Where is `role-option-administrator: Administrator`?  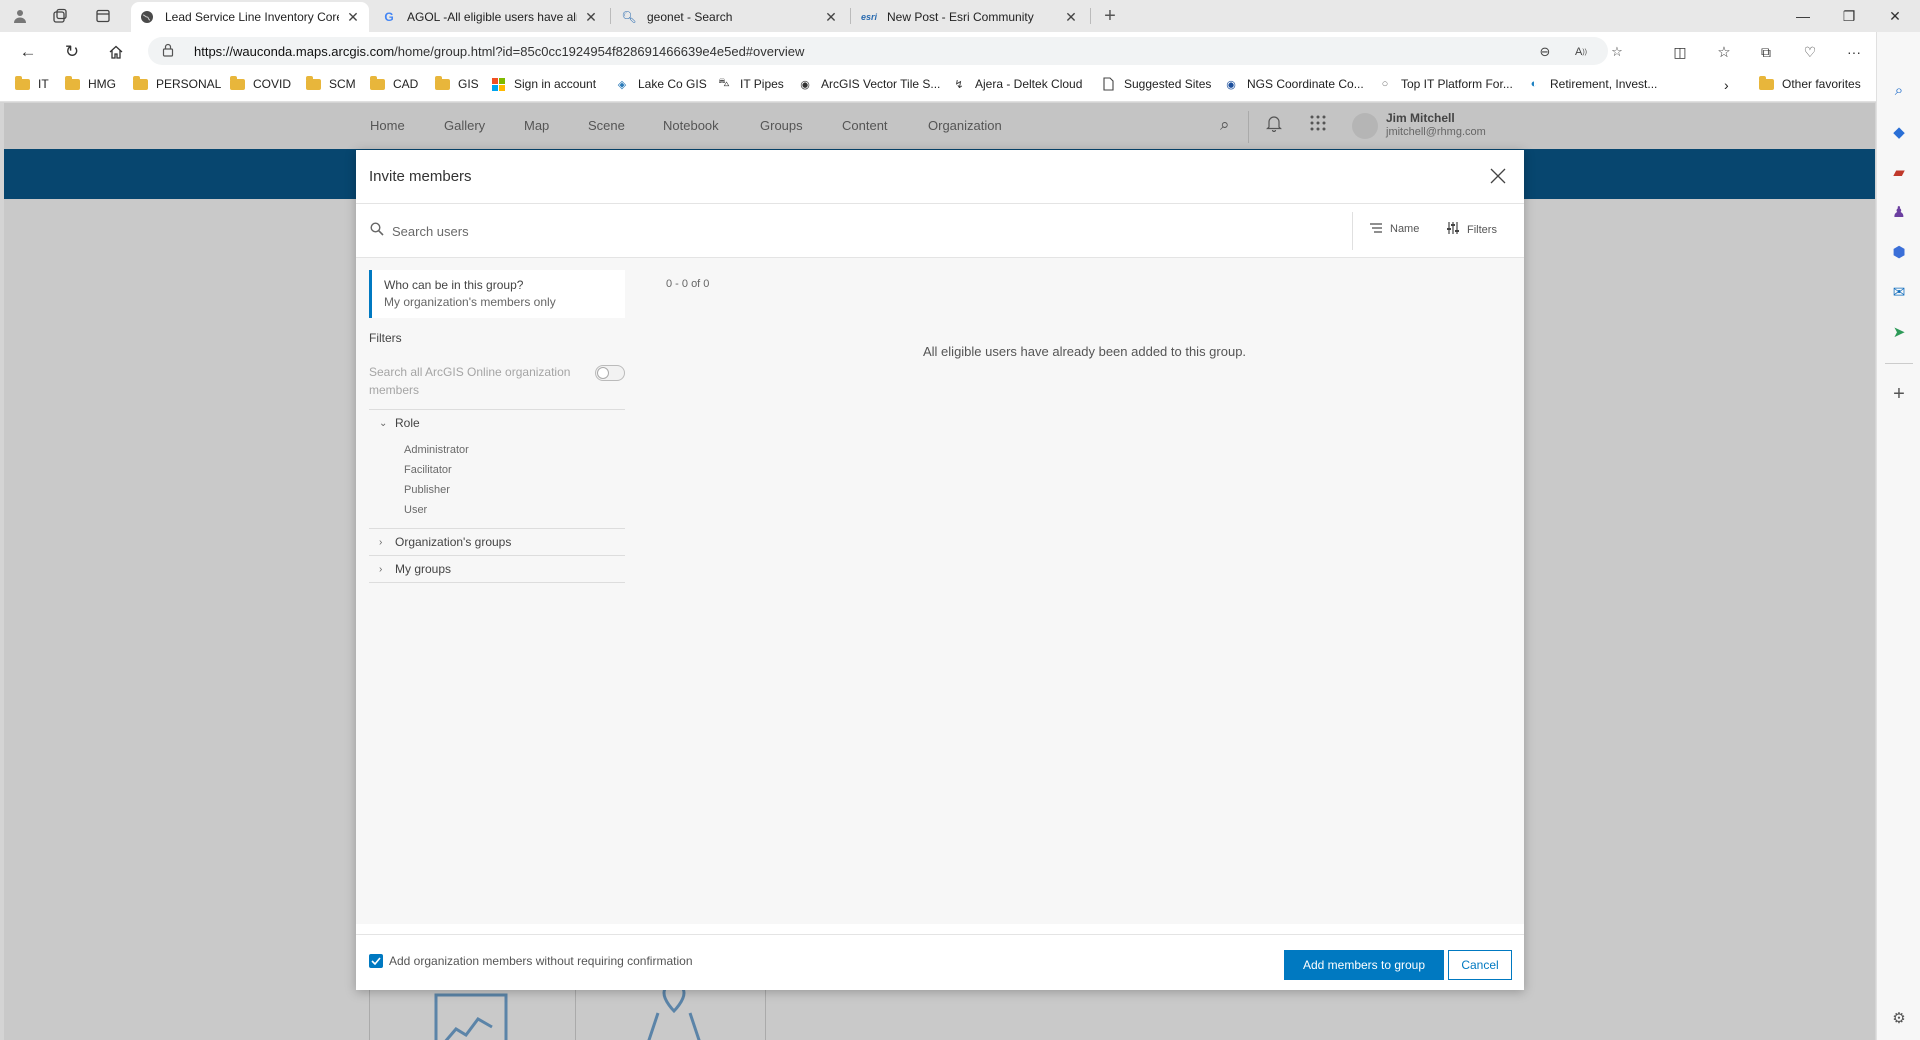
role-option-administrator: Administrator is located at coordinates (514, 450).